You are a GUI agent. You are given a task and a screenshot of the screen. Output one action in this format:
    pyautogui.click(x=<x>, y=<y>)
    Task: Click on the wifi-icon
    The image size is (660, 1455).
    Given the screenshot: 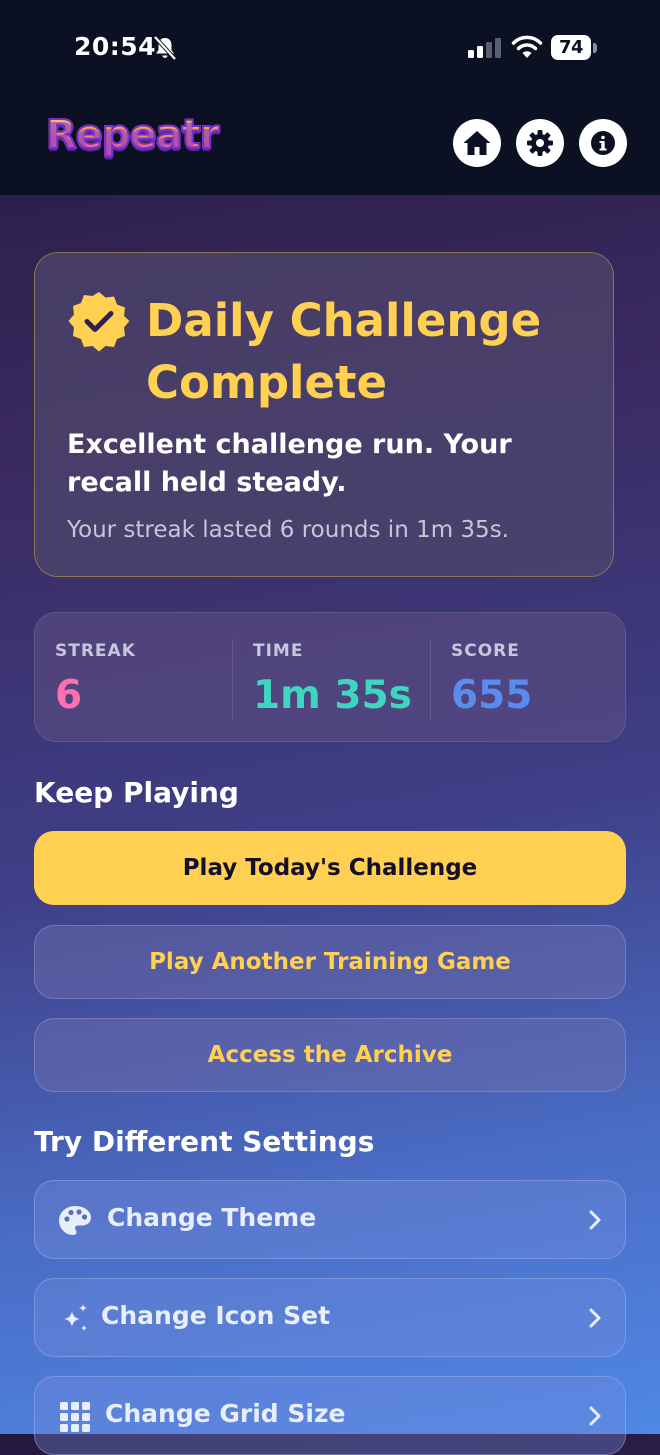 What is the action you would take?
    pyautogui.click(x=527, y=46)
    